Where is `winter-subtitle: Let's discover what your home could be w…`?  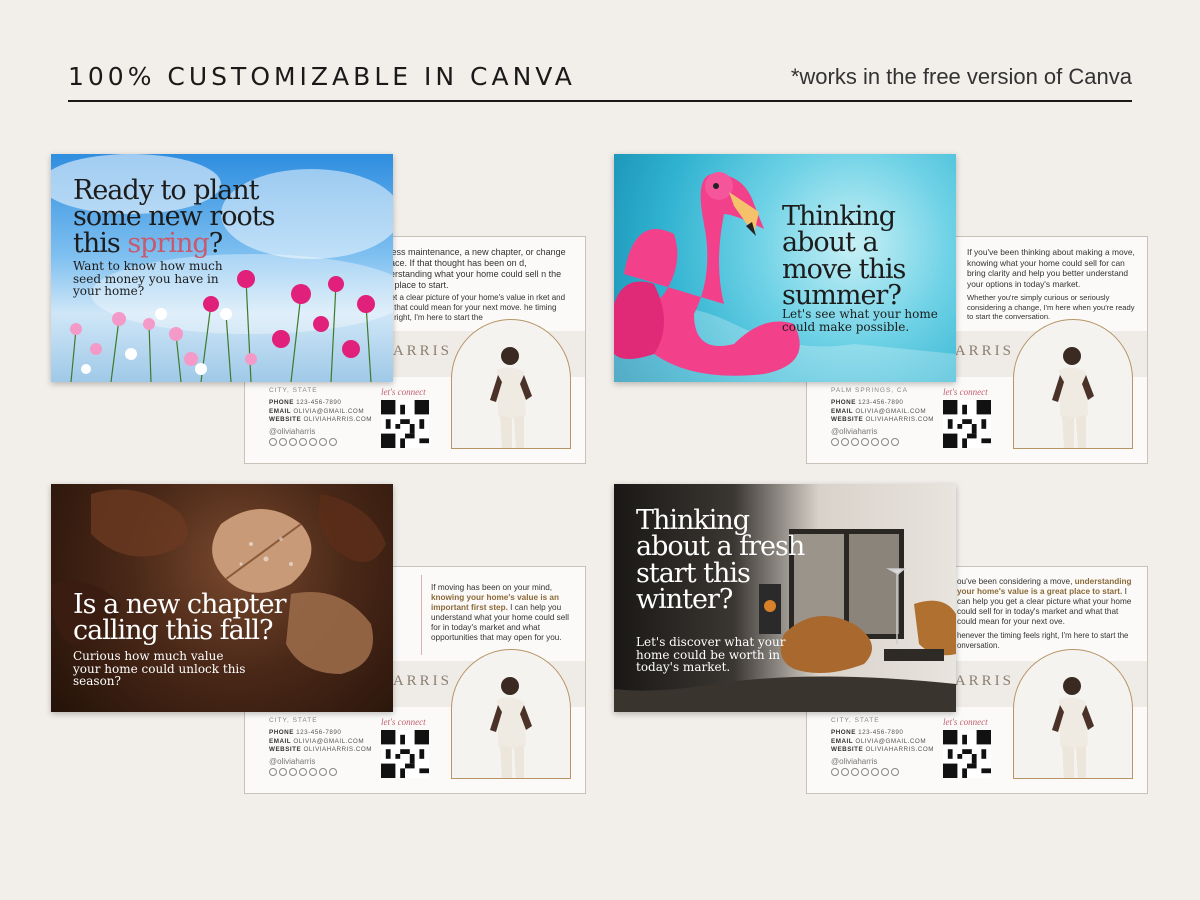 winter-subtitle: Let's discover what your home could be w… is located at coordinates (711, 655).